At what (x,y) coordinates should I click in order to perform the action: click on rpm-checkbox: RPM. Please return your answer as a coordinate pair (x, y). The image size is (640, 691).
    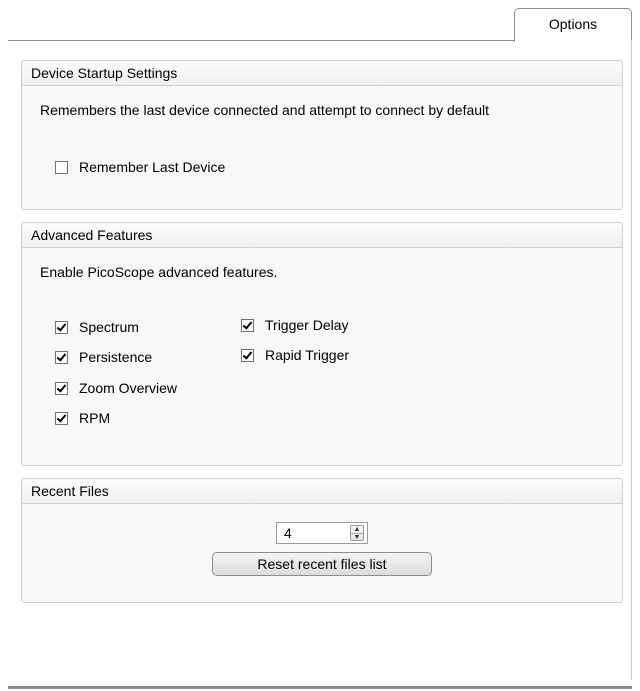
    Looking at the image, I should click on (82, 418).